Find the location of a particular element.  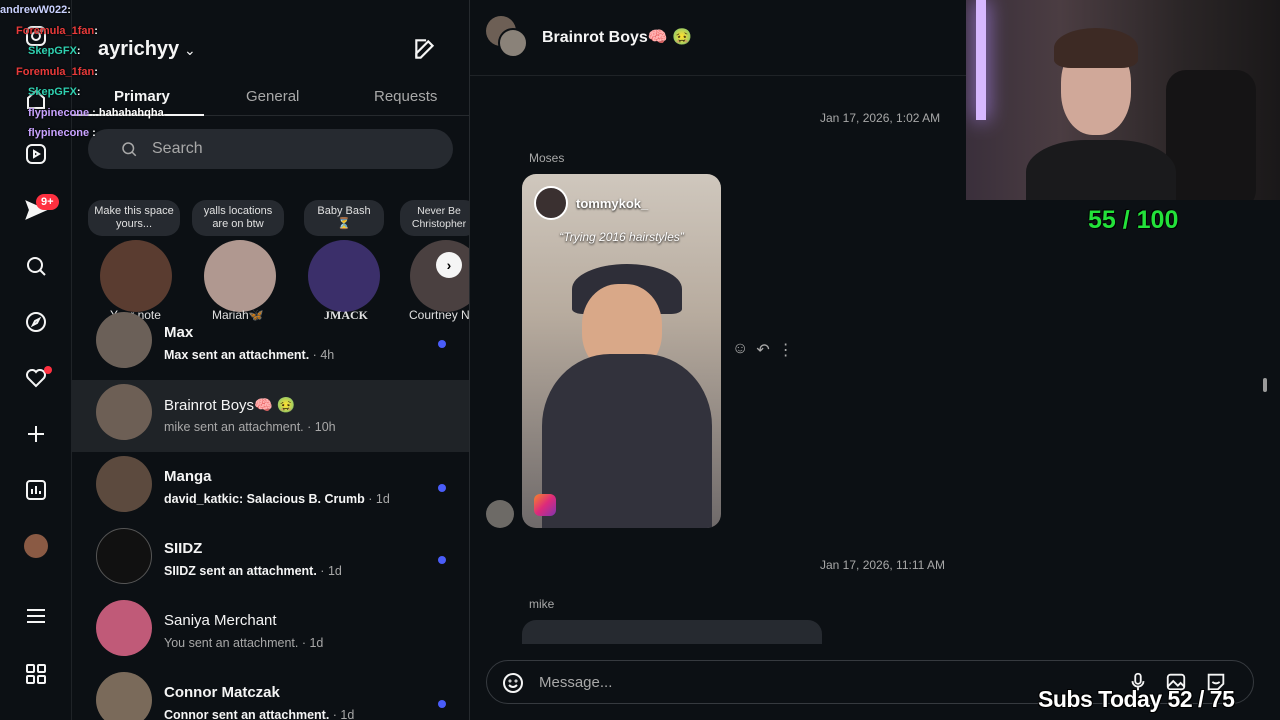

note-bubble: yalls locations are on btw is located at coordinates (238, 218).